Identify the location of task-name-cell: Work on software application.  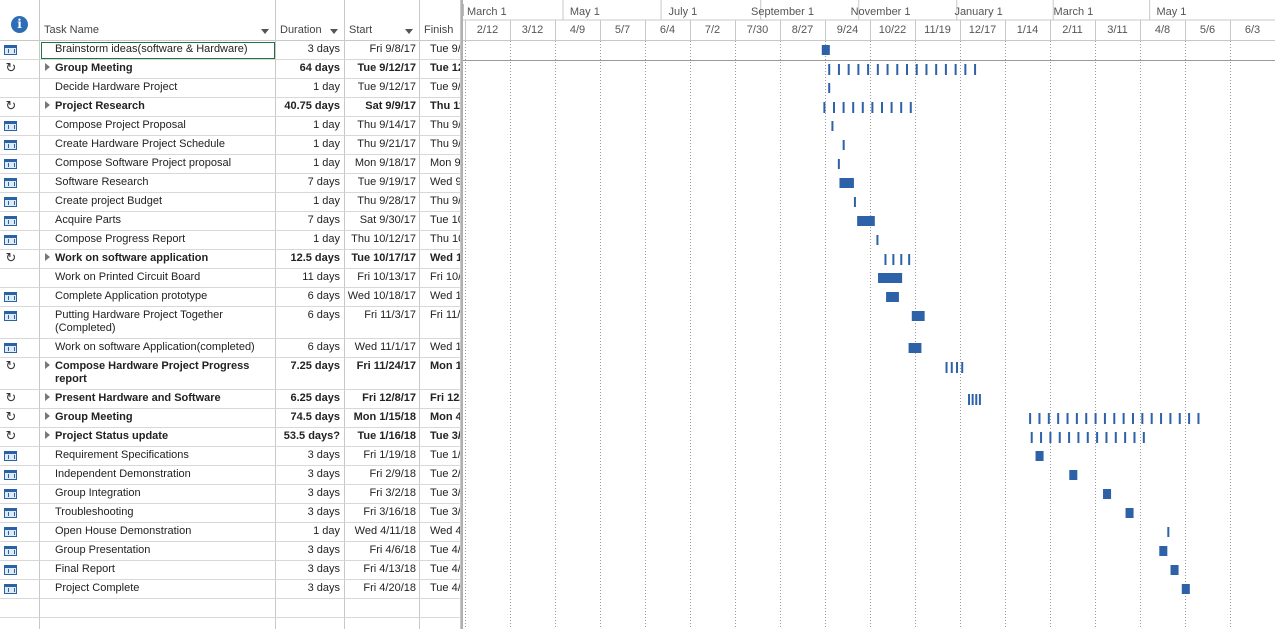
(158, 259).